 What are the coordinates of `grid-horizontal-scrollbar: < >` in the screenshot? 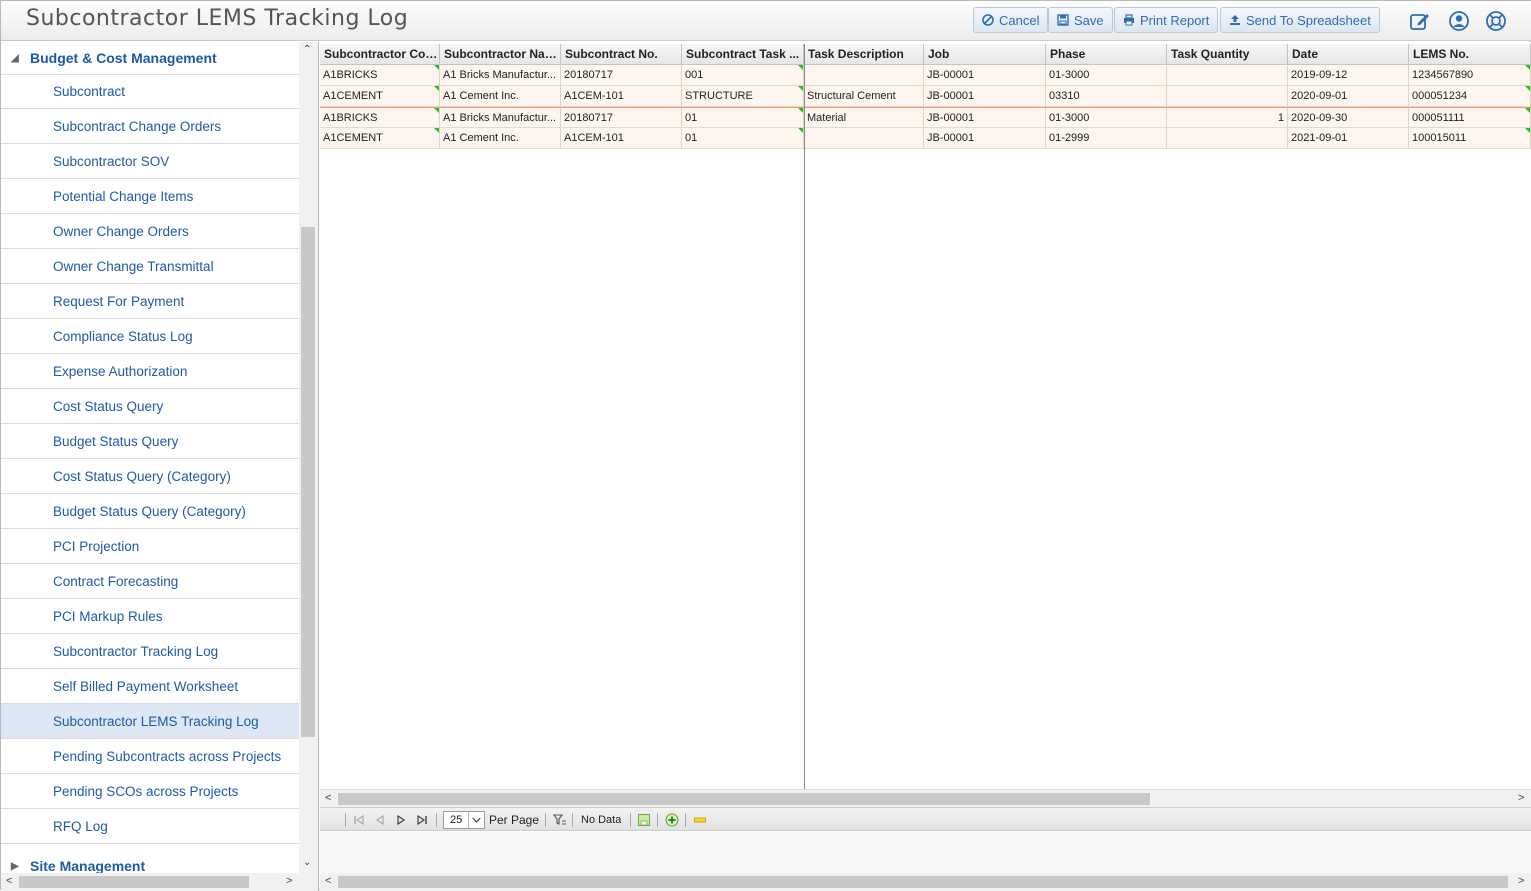 It's located at (925, 798).